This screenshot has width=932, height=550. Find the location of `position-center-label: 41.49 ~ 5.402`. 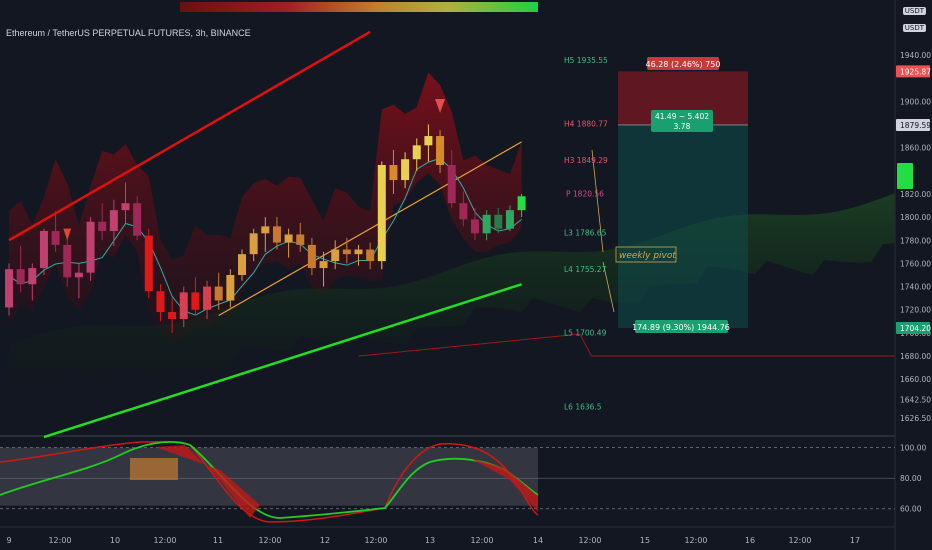

position-center-label: 41.49 ~ 5.402 is located at coordinates (682, 116).